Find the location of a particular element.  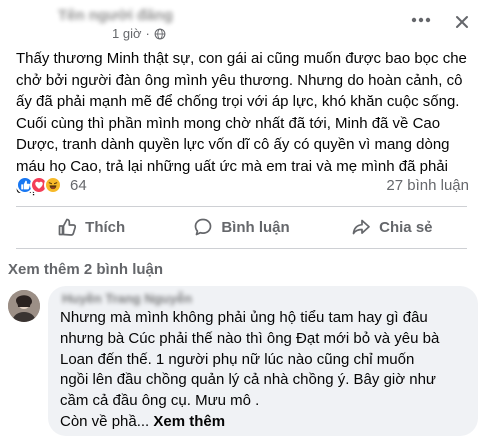

reactions-summary: 64 is located at coordinates (51, 185).